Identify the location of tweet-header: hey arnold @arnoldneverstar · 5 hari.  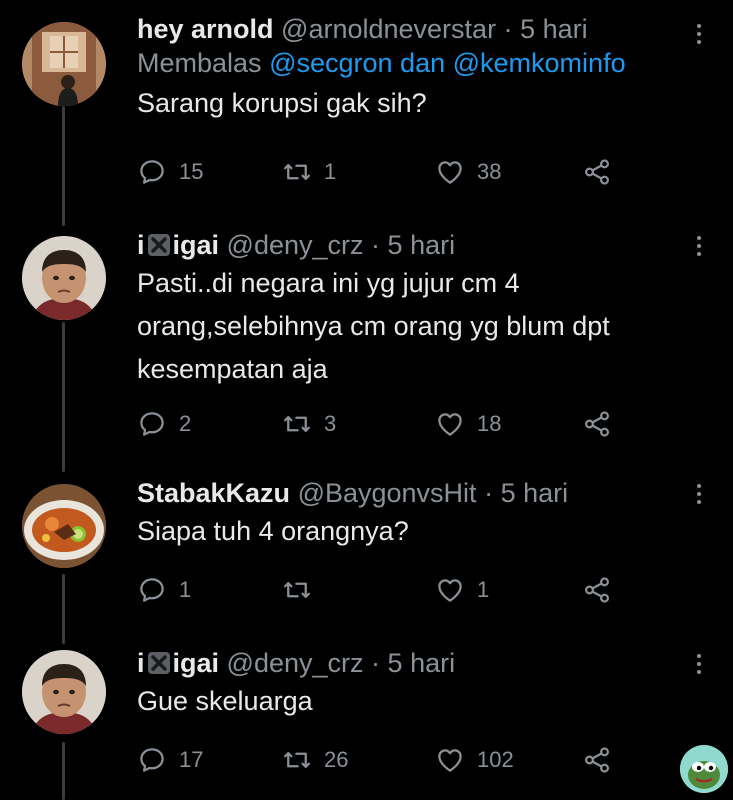
(415, 29).